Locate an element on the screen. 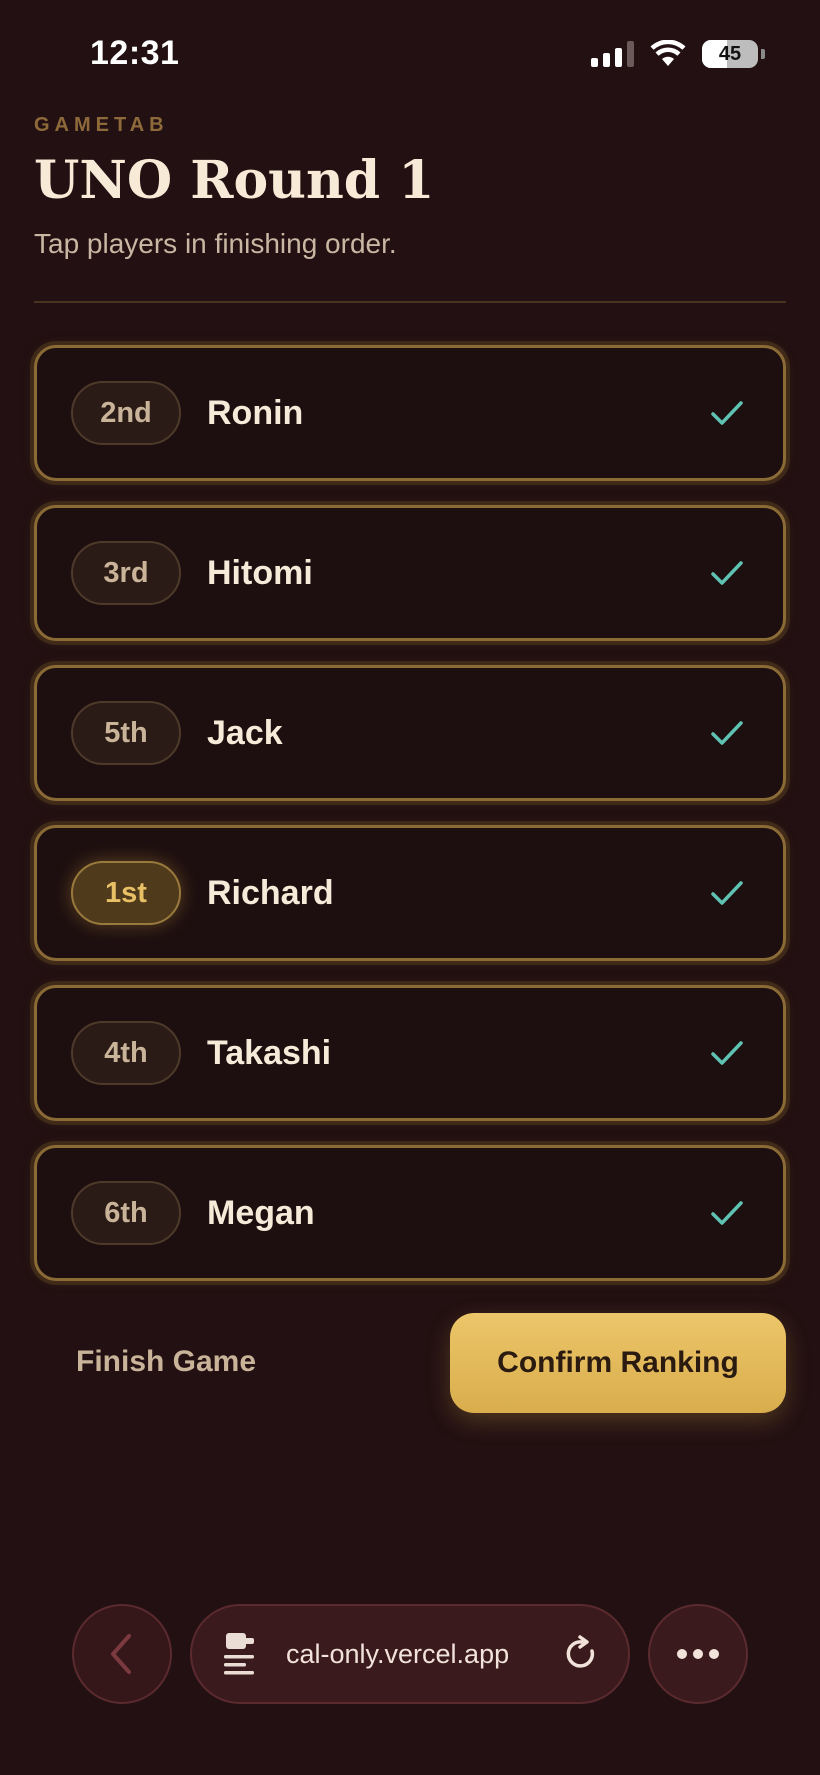 This screenshot has height=1775, width=820. finish-game-button: Finish Game is located at coordinates (166, 1362).